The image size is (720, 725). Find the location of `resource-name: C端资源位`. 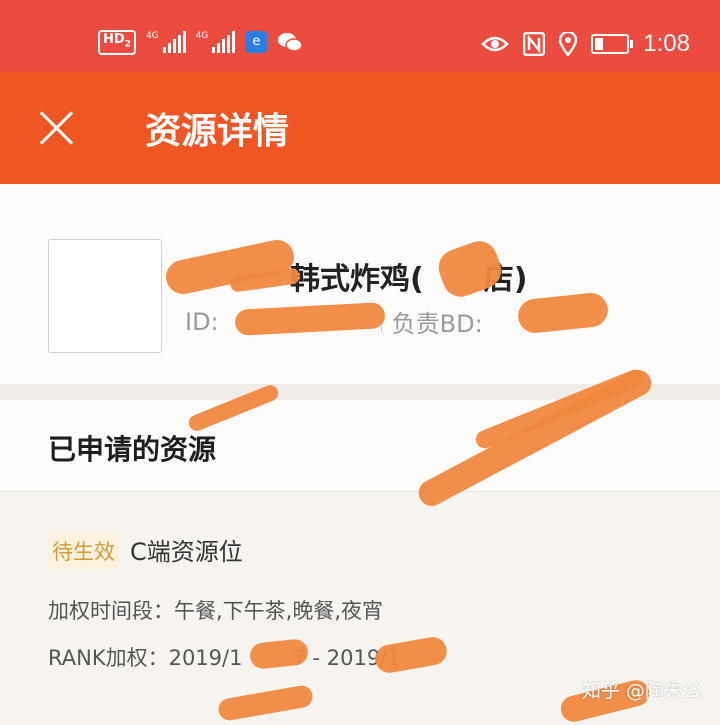

resource-name: C端资源位 is located at coordinates (186, 552).